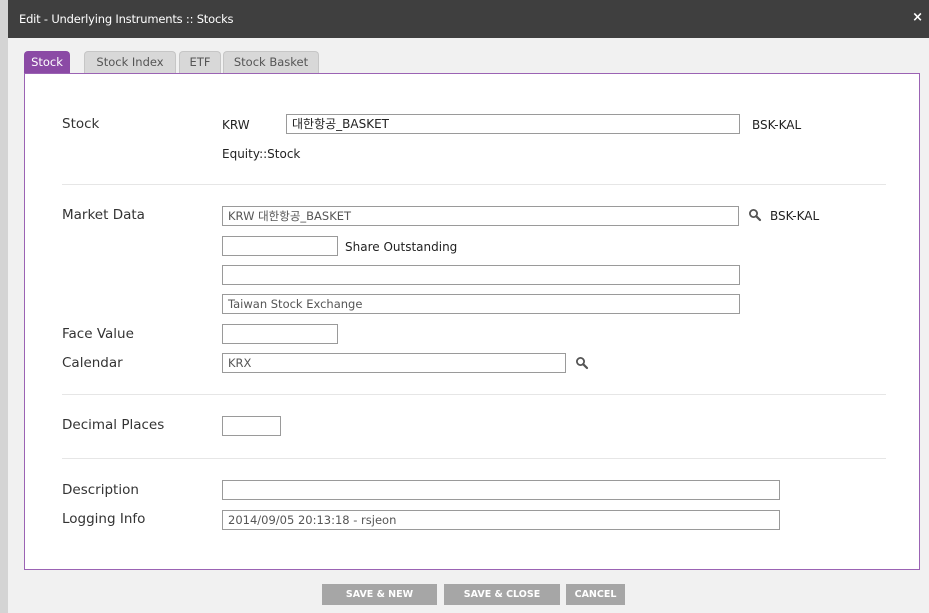  What do you see at coordinates (795, 216) in the screenshot?
I see `market-data-code: BSK-KAL` at bounding box center [795, 216].